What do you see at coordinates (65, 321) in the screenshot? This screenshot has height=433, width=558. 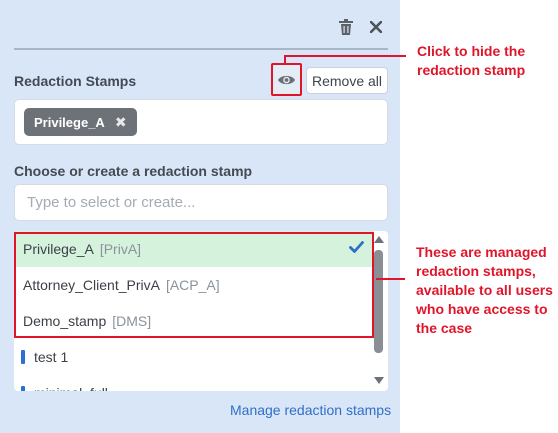 I see `stamp-name: Demo_stamp` at bounding box center [65, 321].